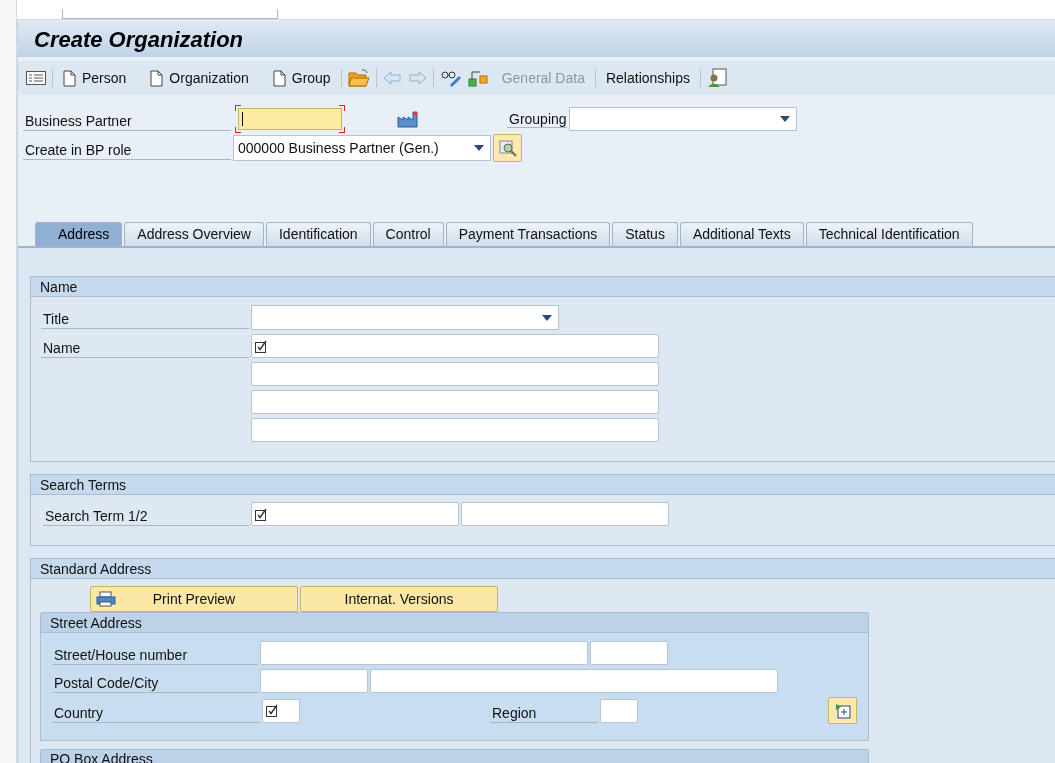 The width and height of the screenshot is (1055, 763). What do you see at coordinates (574, 681) in the screenshot?
I see `city-field` at bounding box center [574, 681].